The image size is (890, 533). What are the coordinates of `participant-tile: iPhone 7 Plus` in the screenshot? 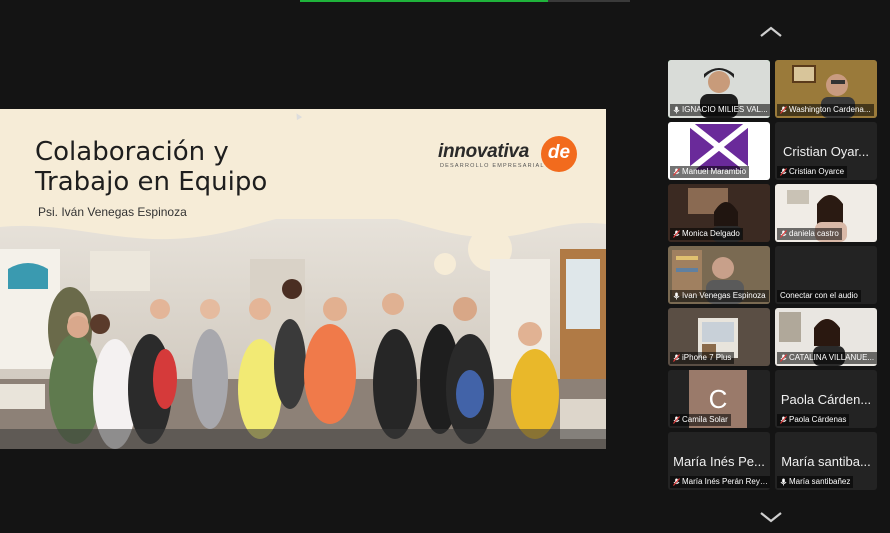 It's located at (719, 337).